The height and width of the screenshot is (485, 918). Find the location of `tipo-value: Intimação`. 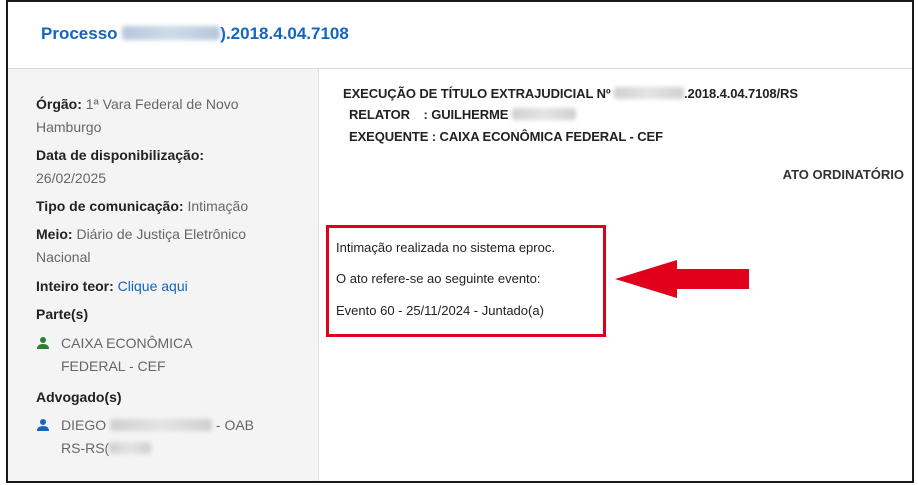

tipo-value: Intimação is located at coordinates (218, 206).